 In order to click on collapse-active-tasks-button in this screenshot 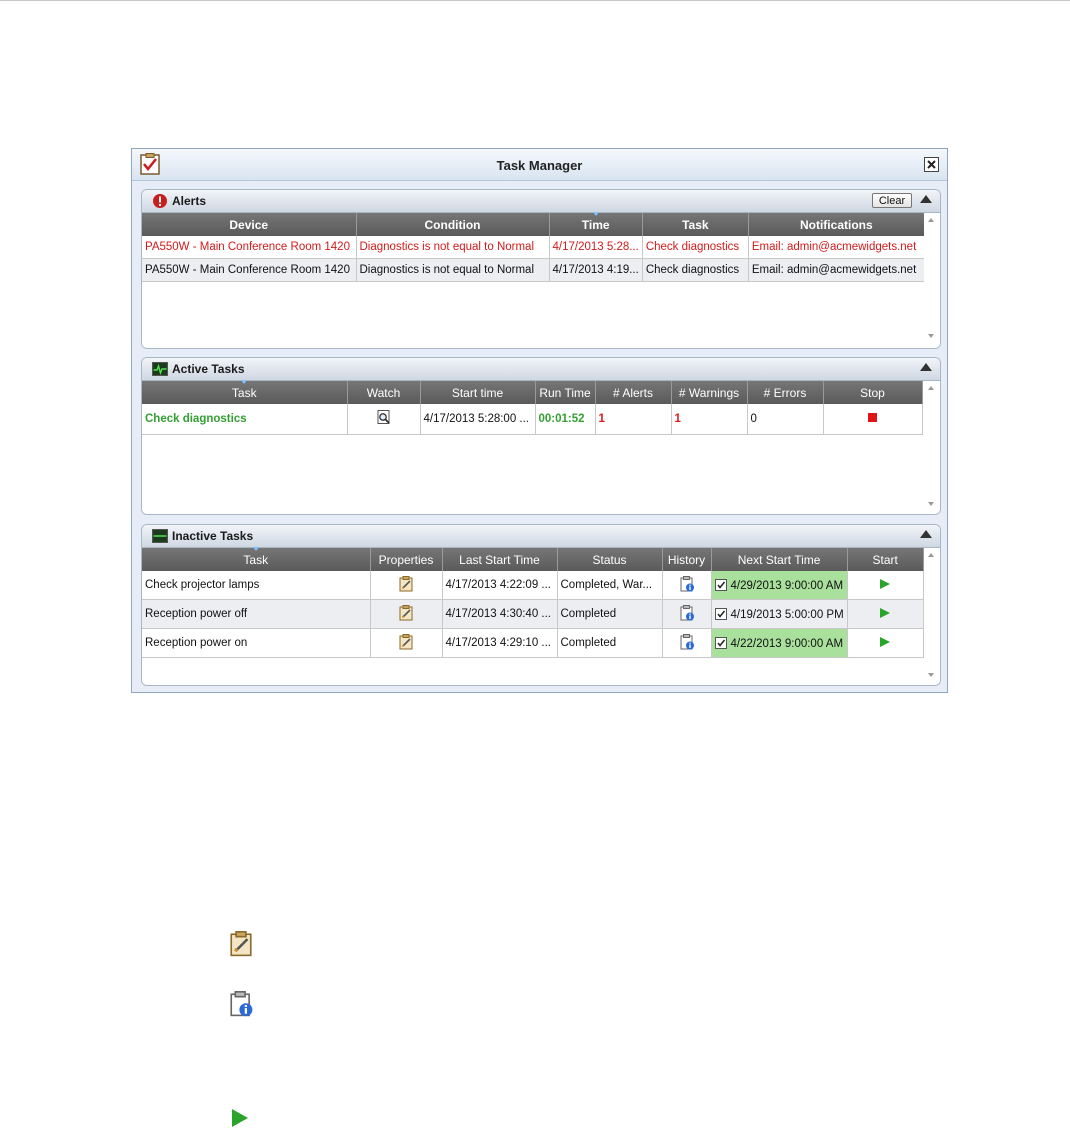, I will do `click(926, 367)`.